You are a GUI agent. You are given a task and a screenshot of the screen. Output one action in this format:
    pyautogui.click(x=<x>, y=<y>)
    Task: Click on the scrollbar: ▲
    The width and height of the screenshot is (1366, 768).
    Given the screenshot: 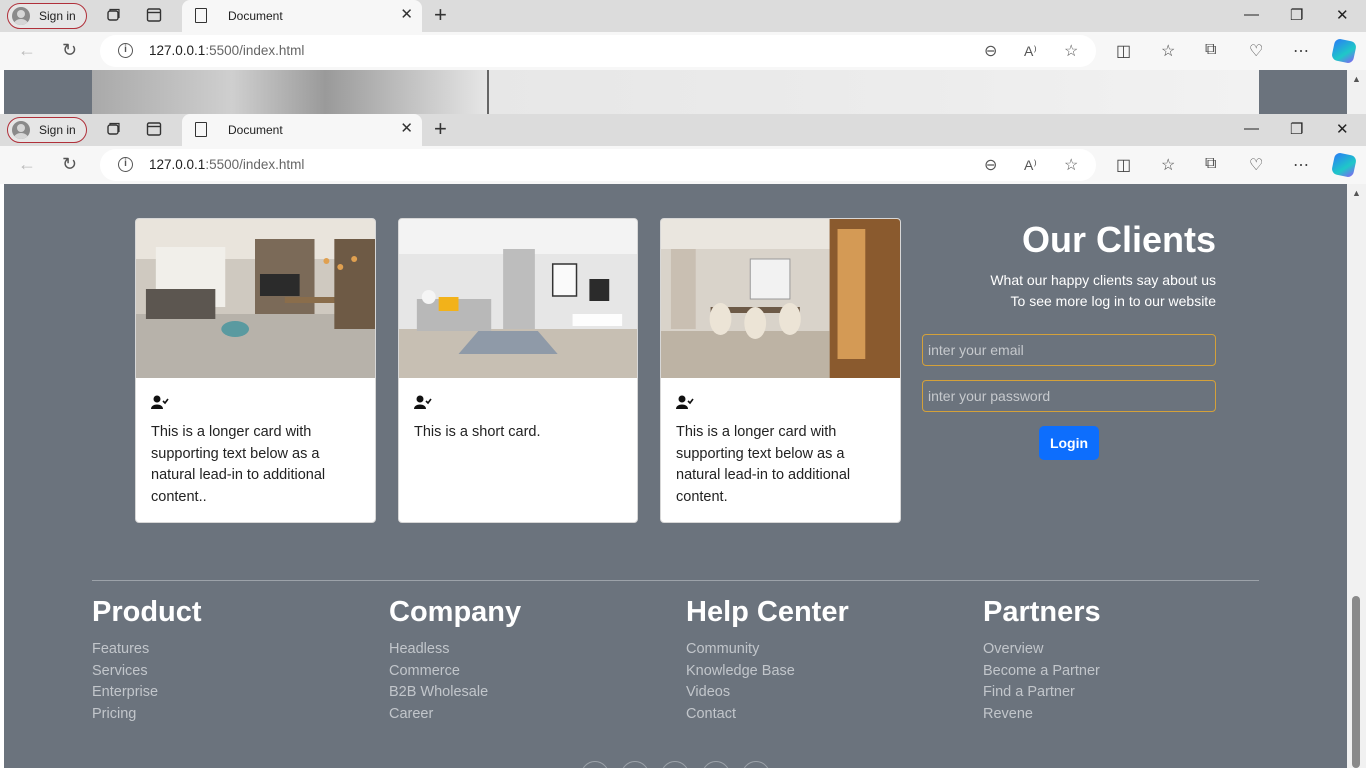 What is the action you would take?
    pyautogui.click(x=1356, y=476)
    